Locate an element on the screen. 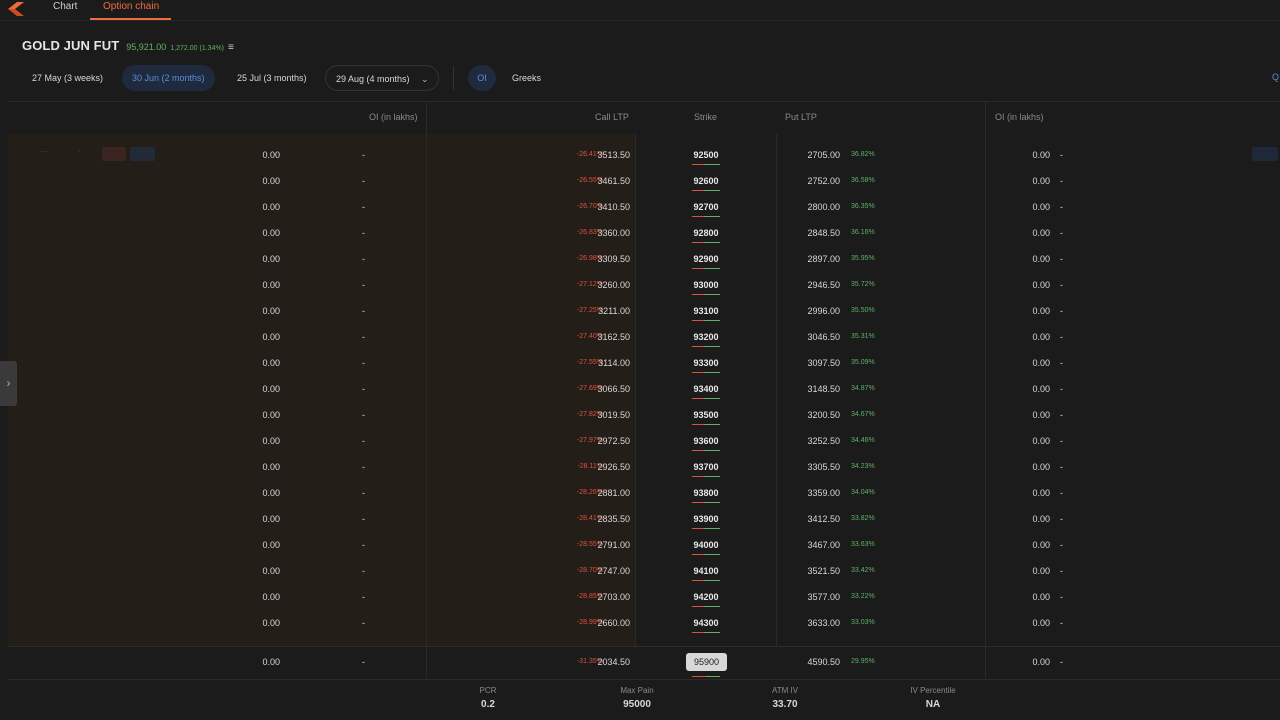 The height and width of the screenshot is (720, 1280). view-toggle-greeks: Greeks is located at coordinates (526, 78).